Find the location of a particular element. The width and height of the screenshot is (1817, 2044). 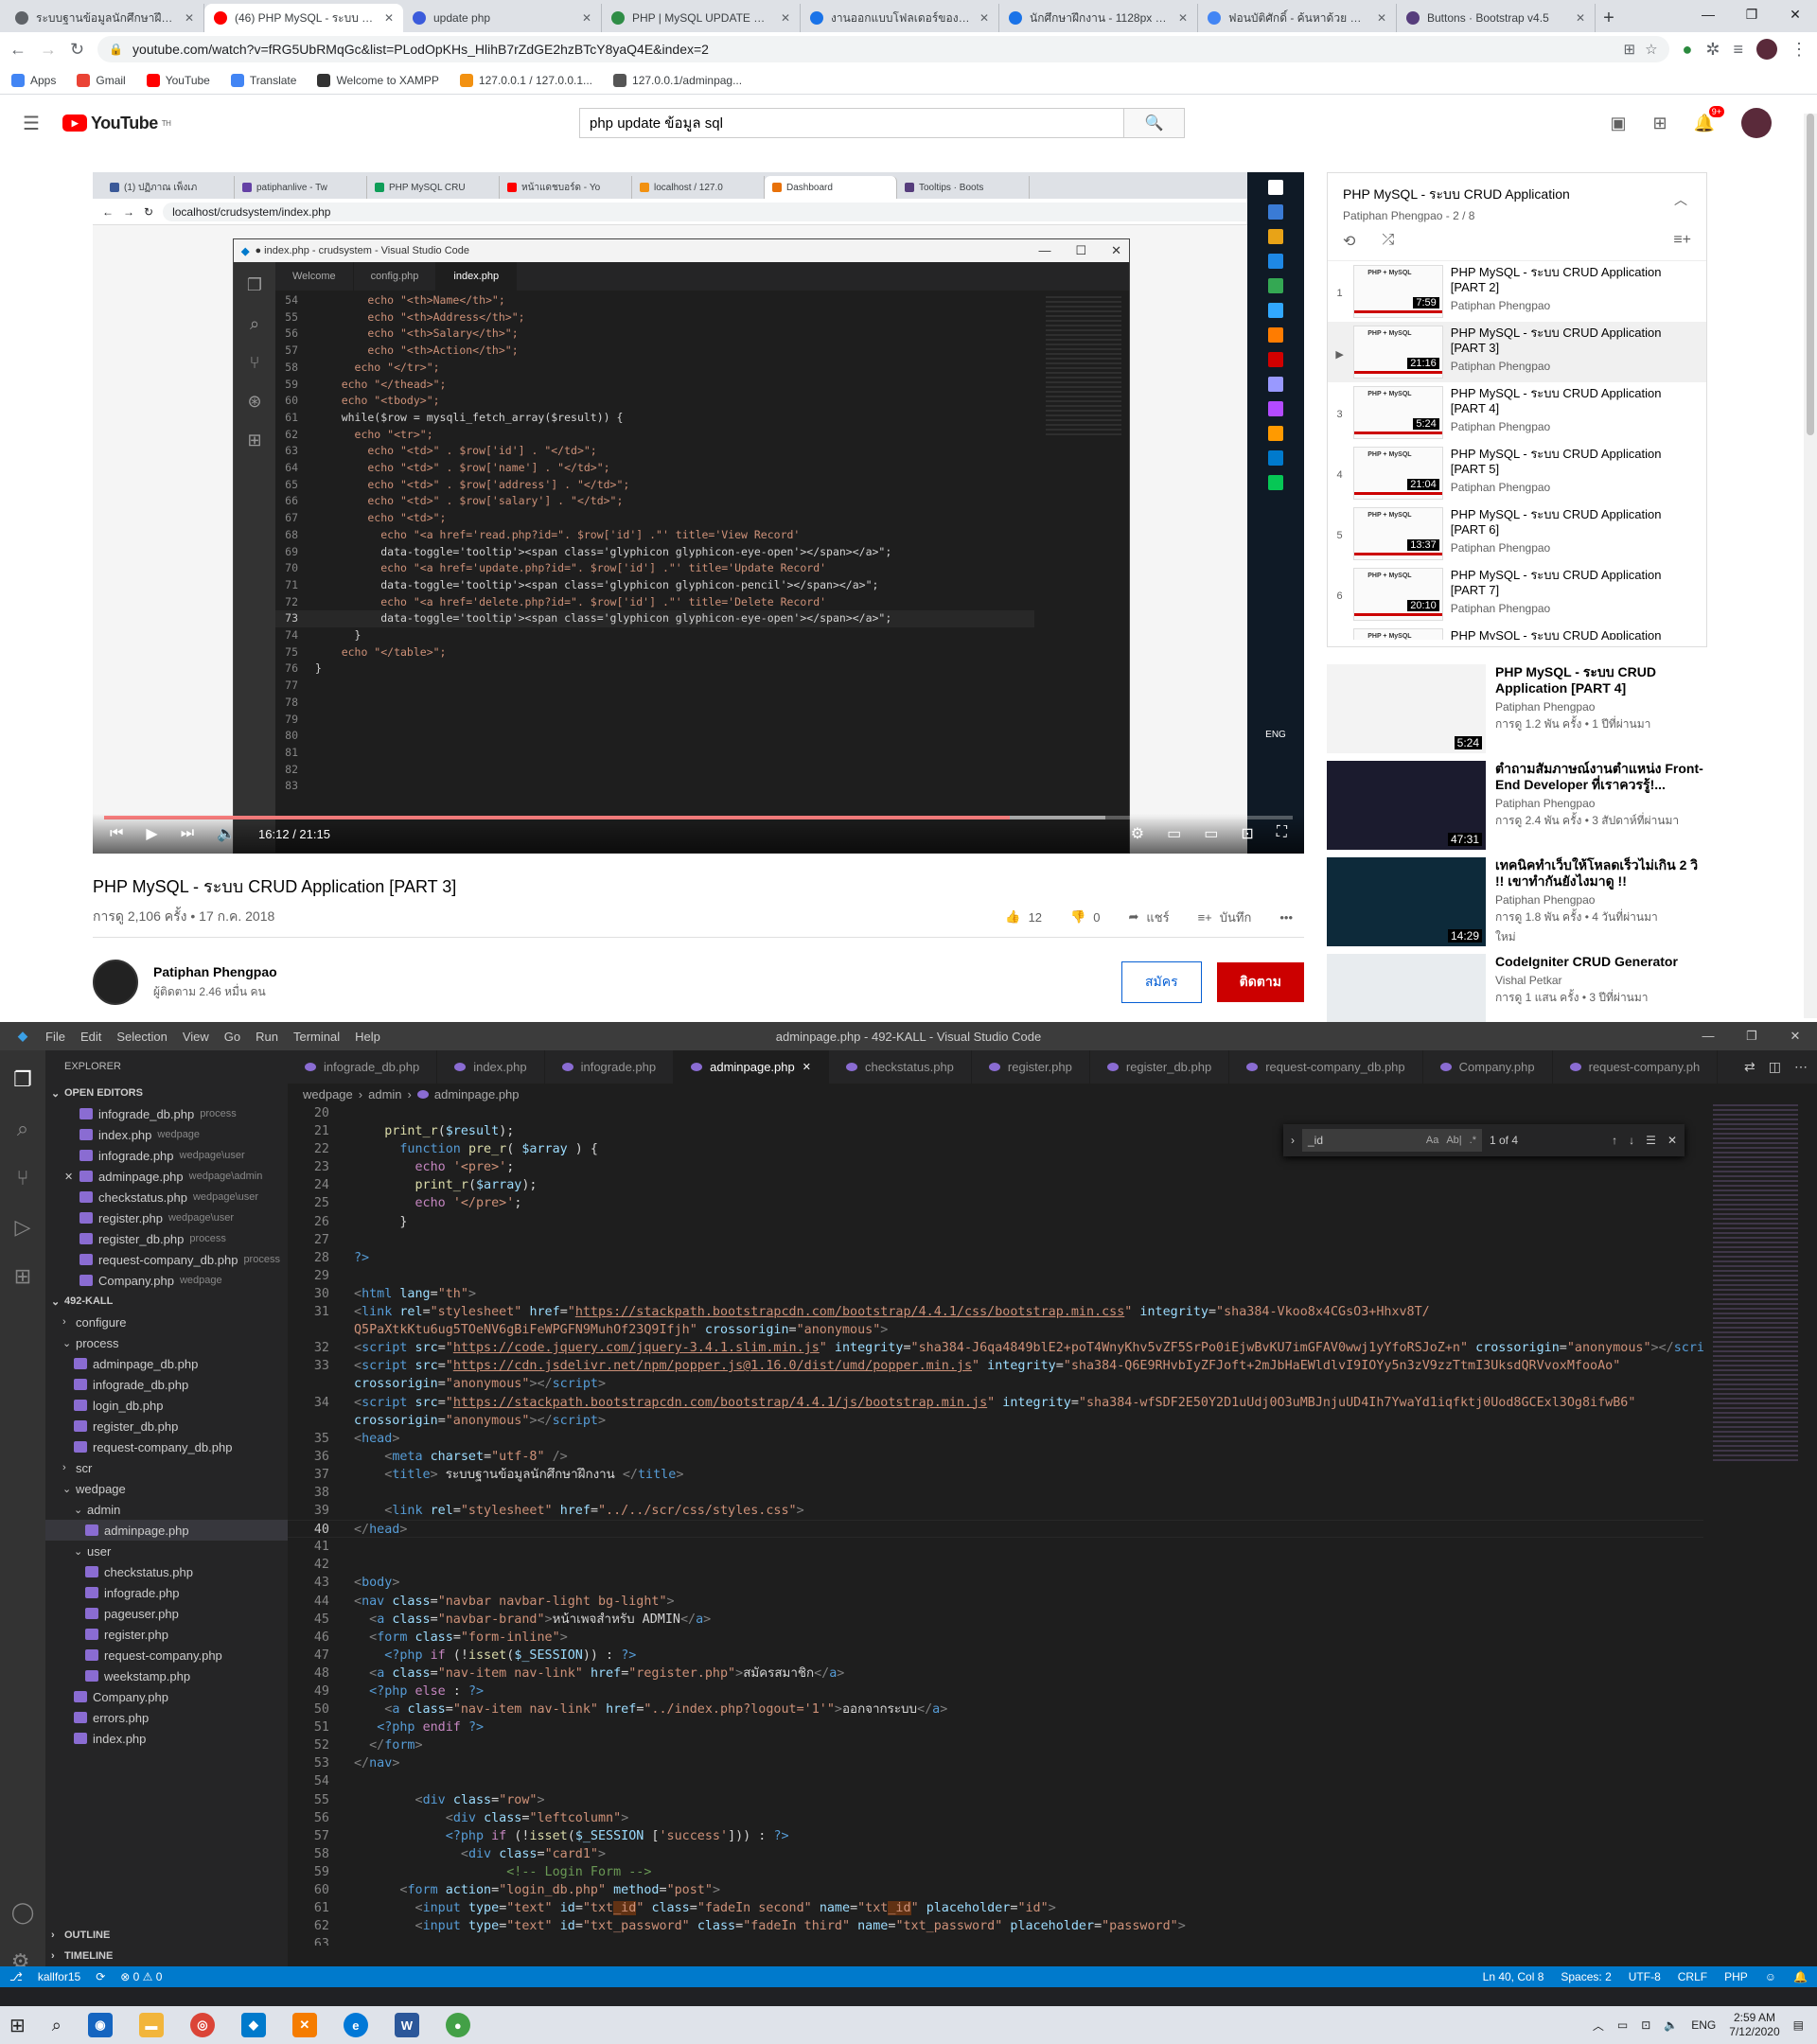

bookmark-item: Apps is located at coordinates (33, 80).